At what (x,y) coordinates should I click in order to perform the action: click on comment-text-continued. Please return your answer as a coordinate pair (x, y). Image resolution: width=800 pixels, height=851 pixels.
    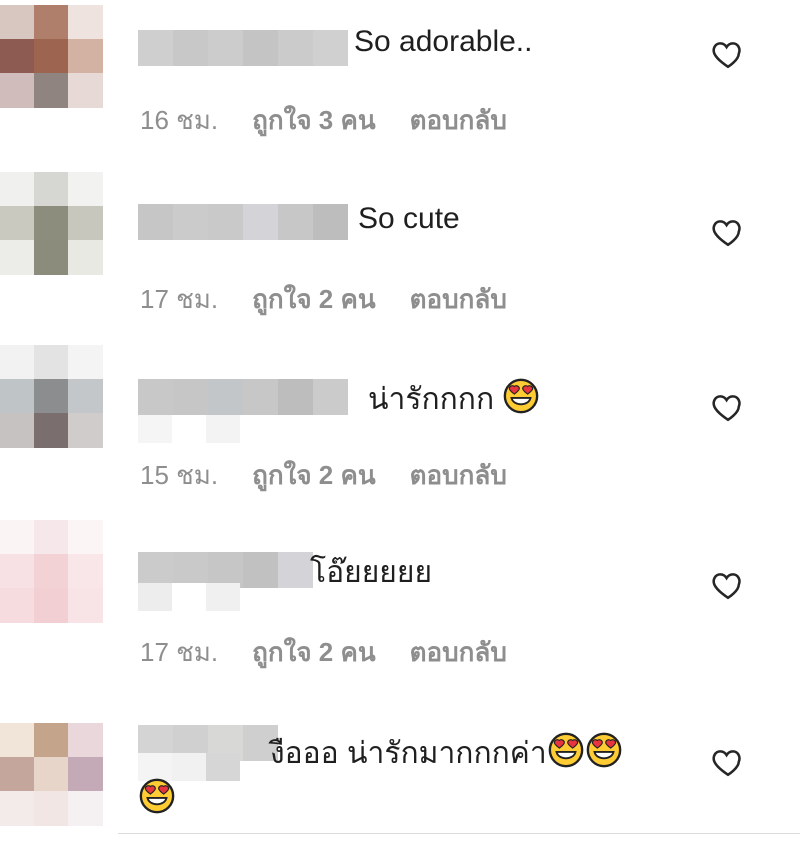
    Looking at the image, I should click on (157, 797).